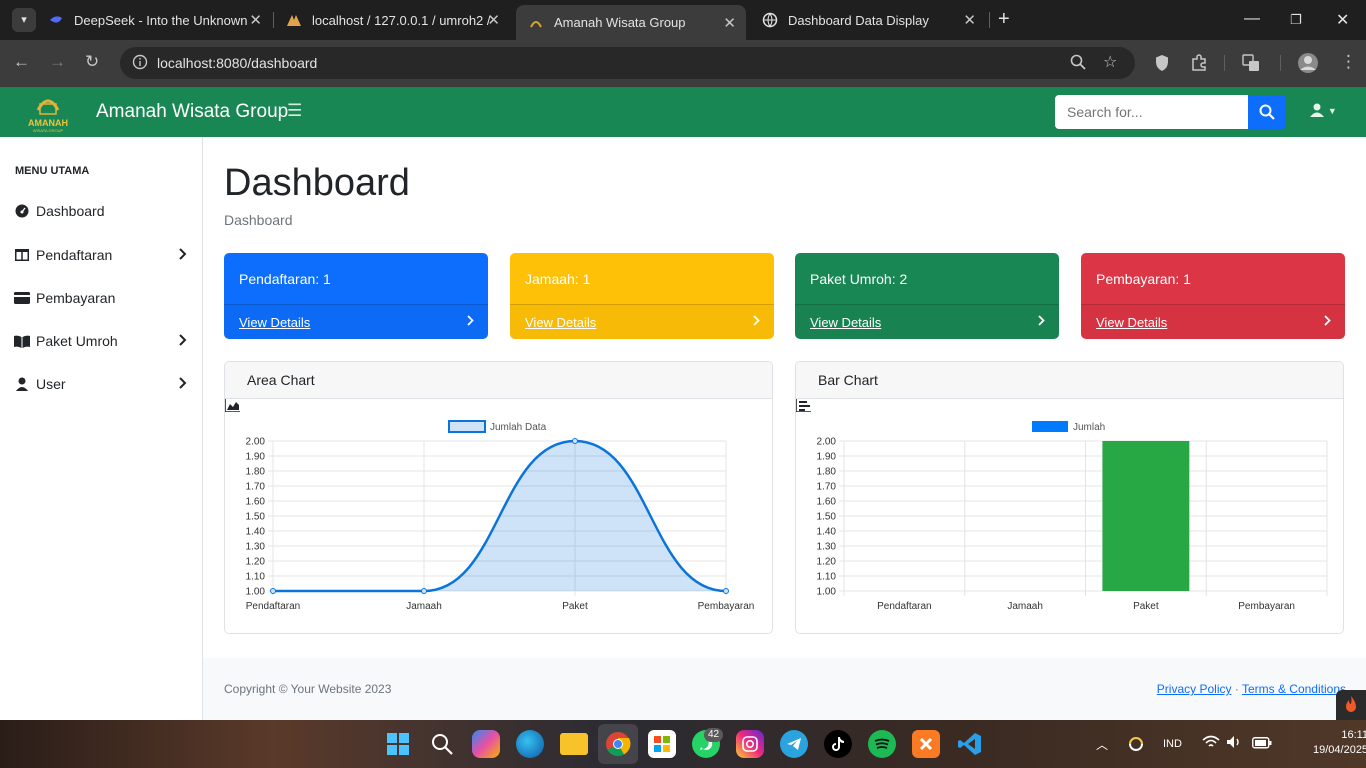 The width and height of the screenshot is (1366, 768). Describe the element at coordinates (530, 744) in the screenshot. I see `edge-icon` at that location.